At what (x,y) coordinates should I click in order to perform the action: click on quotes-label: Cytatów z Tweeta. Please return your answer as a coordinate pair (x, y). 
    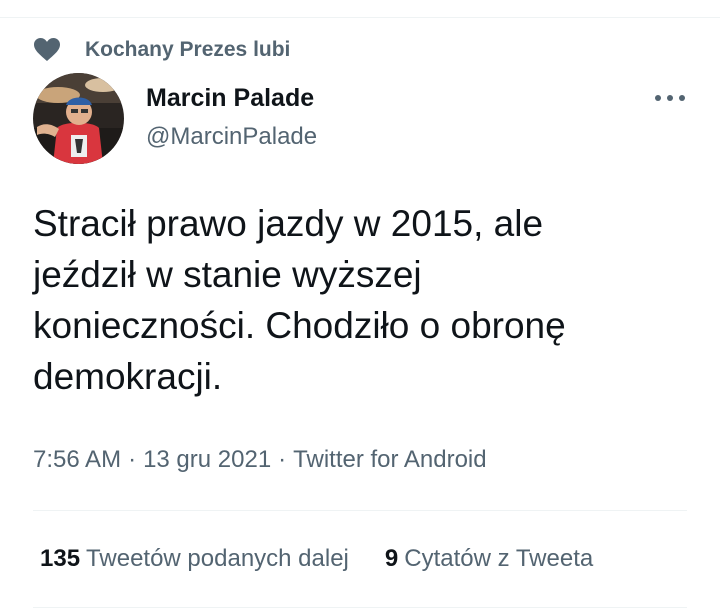
    Looking at the image, I should click on (499, 558).